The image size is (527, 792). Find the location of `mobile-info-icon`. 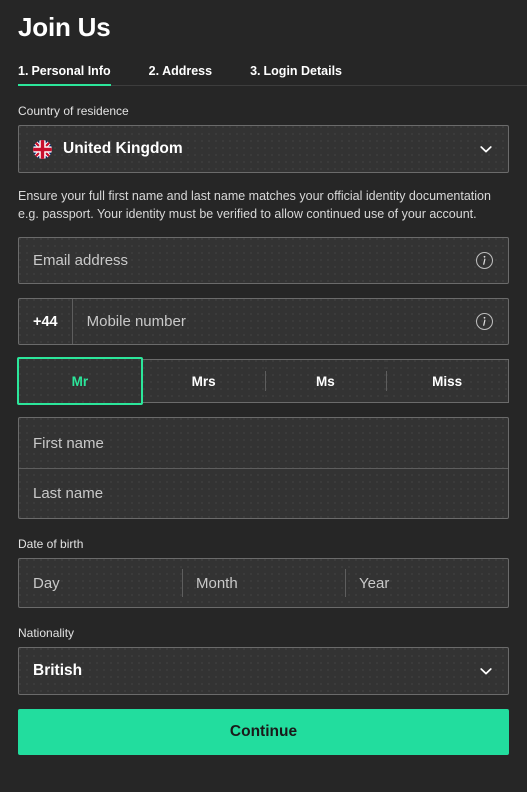

mobile-info-icon is located at coordinates (484, 321).